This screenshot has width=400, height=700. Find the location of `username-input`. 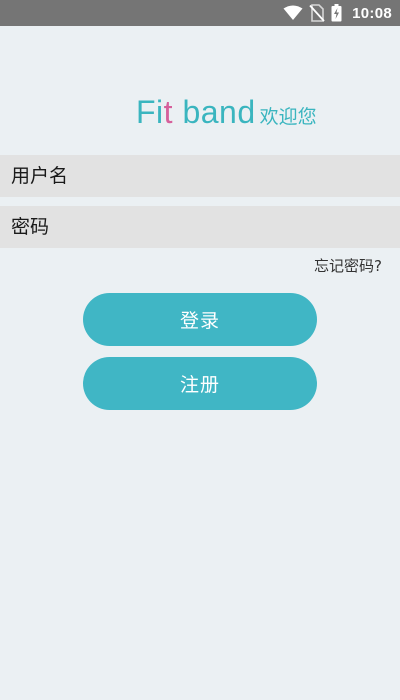

username-input is located at coordinates (201, 176).